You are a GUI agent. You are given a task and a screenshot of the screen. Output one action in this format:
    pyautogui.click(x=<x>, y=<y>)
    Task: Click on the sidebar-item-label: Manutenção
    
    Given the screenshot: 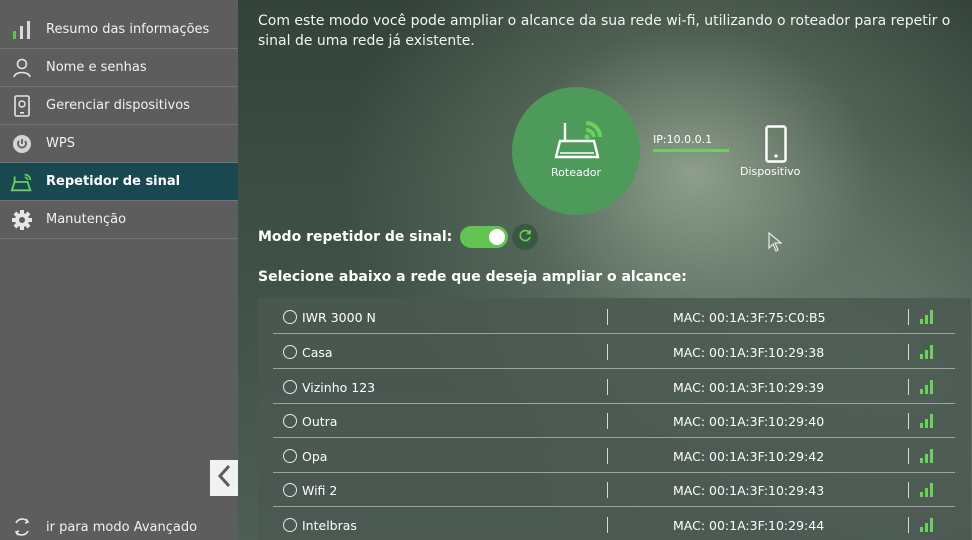 What is the action you would take?
    pyautogui.click(x=86, y=219)
    